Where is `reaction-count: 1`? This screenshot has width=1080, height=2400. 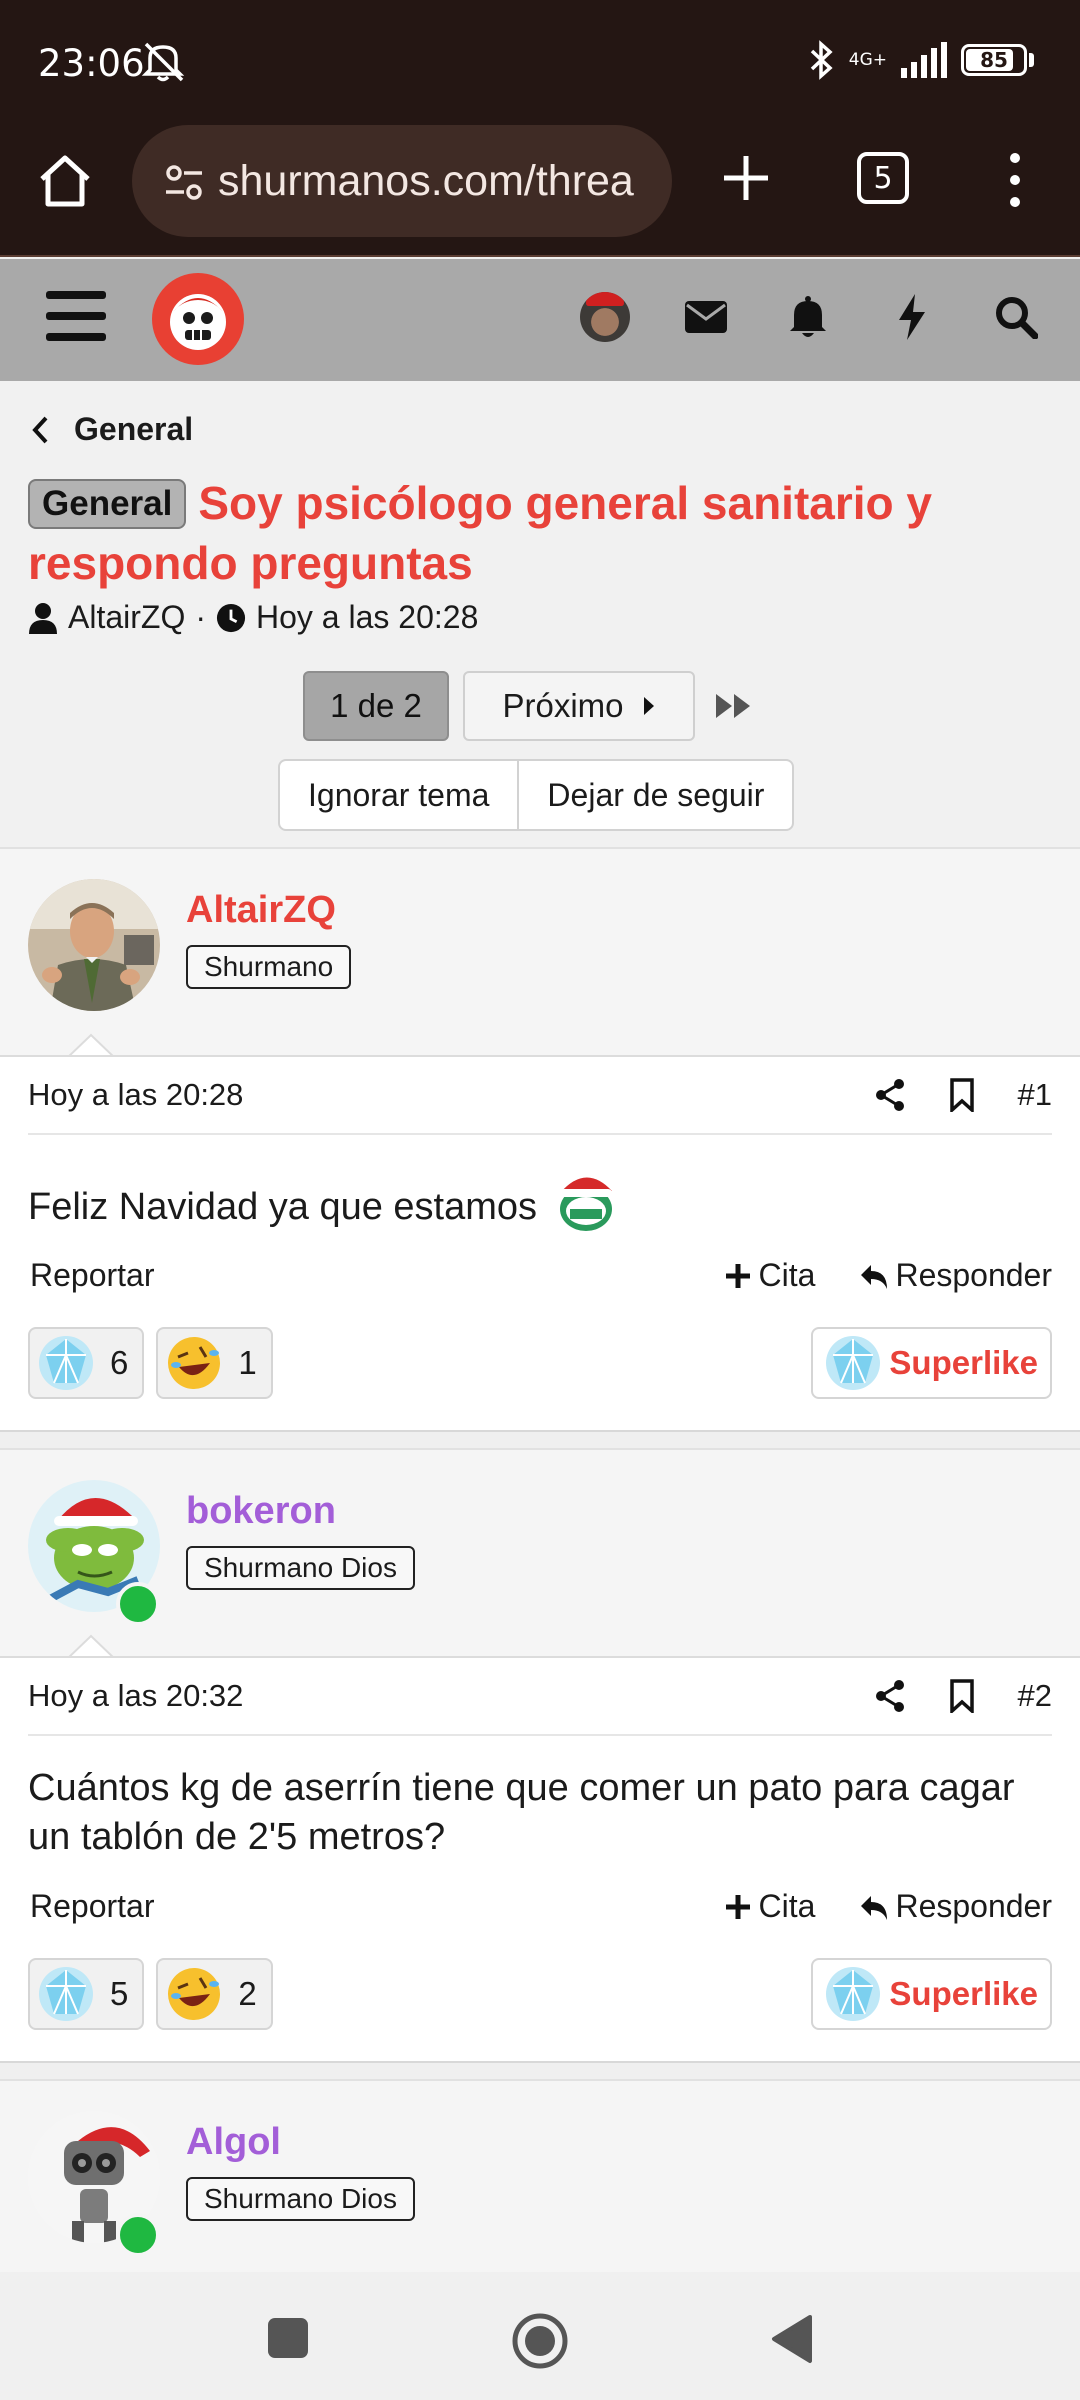
reaction-count: 1 is located at coordinates (247, 1362).